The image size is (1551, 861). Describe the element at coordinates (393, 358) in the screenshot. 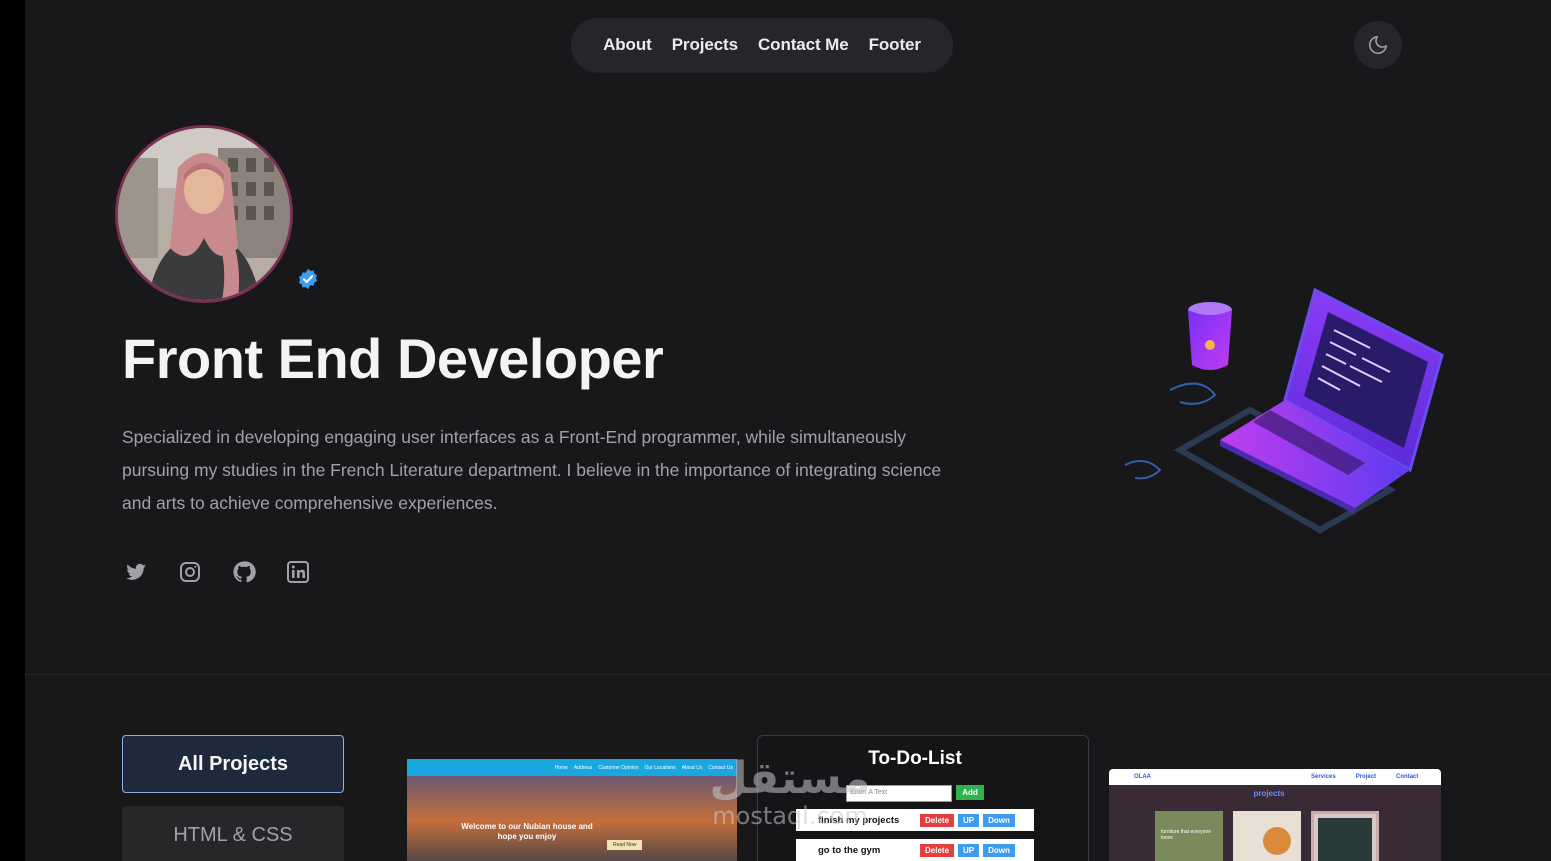

I see `page-title: Front End Developer` at that location.